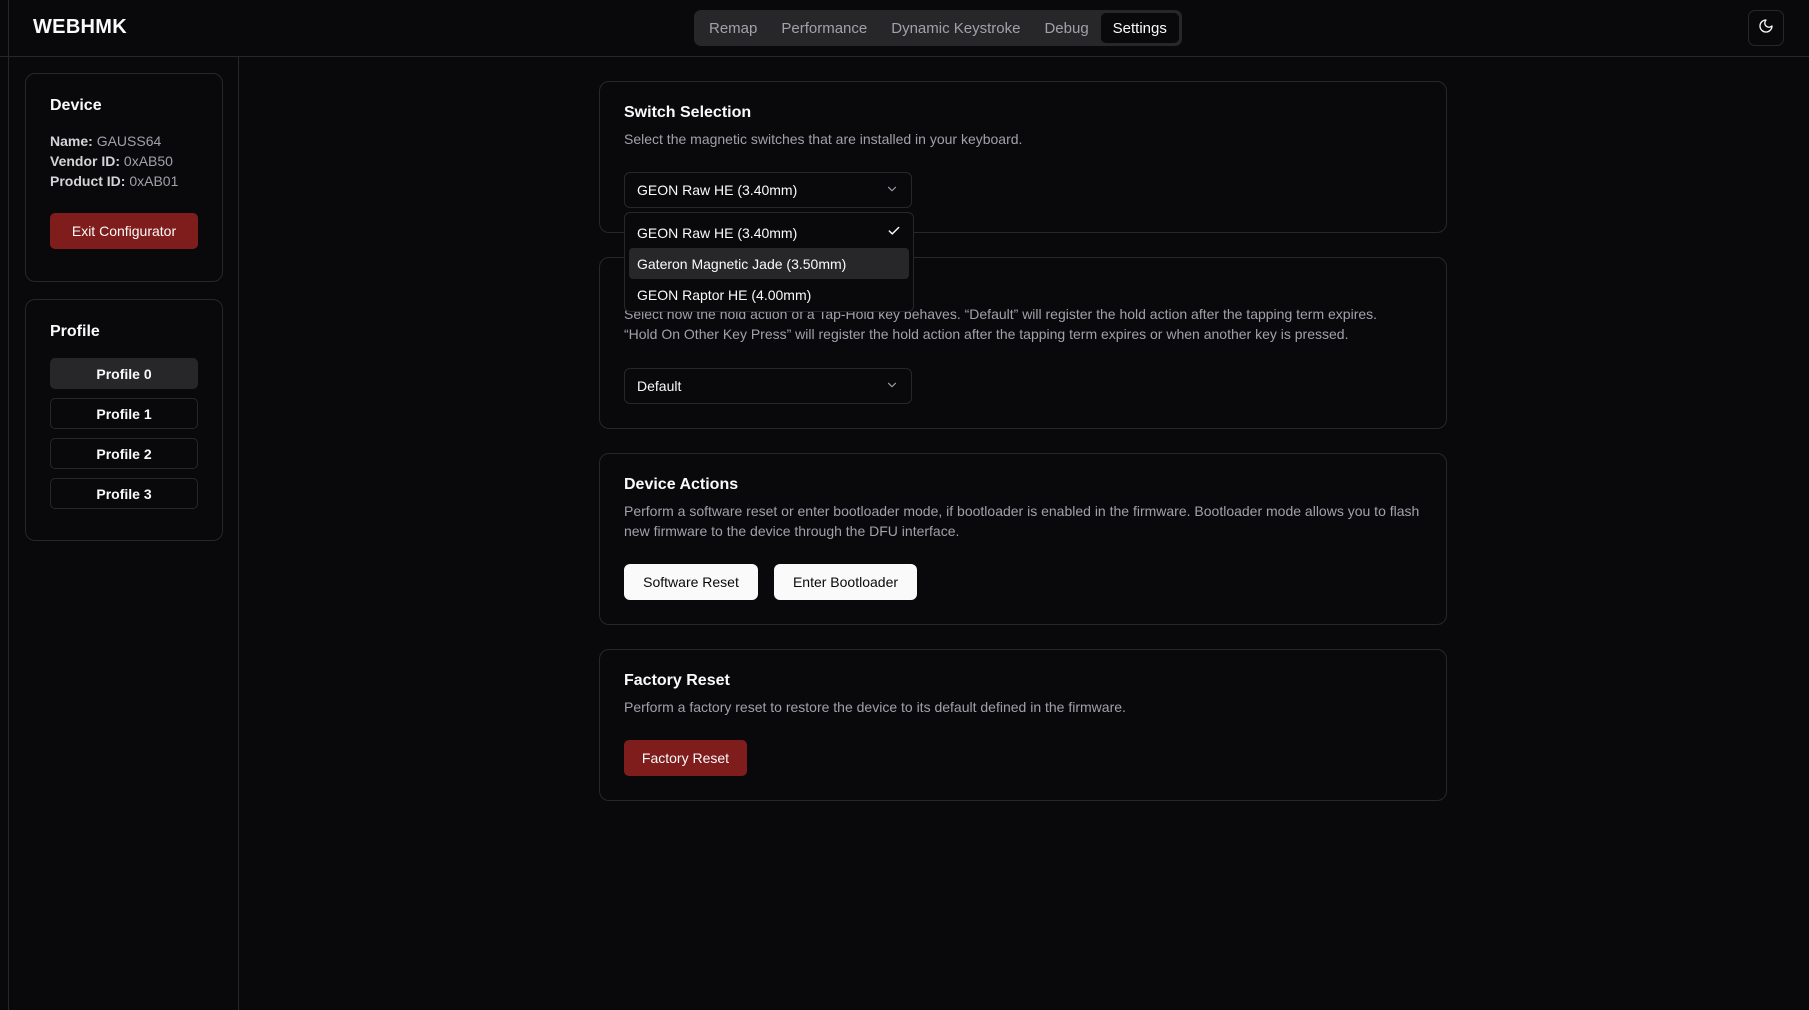  Describe the element at coordinates (124, 453) in the screenshot. I see `profile-2-button: Profile 2` at that location.